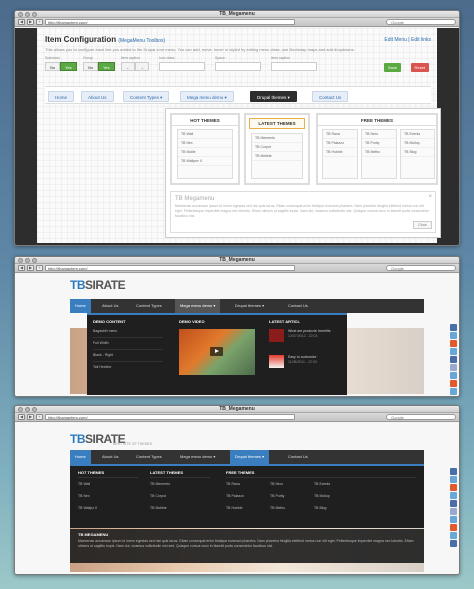  Describe the element at coordinates (322, 496) in the screenshot. I see `dd-link: TB Mollup` at that location.